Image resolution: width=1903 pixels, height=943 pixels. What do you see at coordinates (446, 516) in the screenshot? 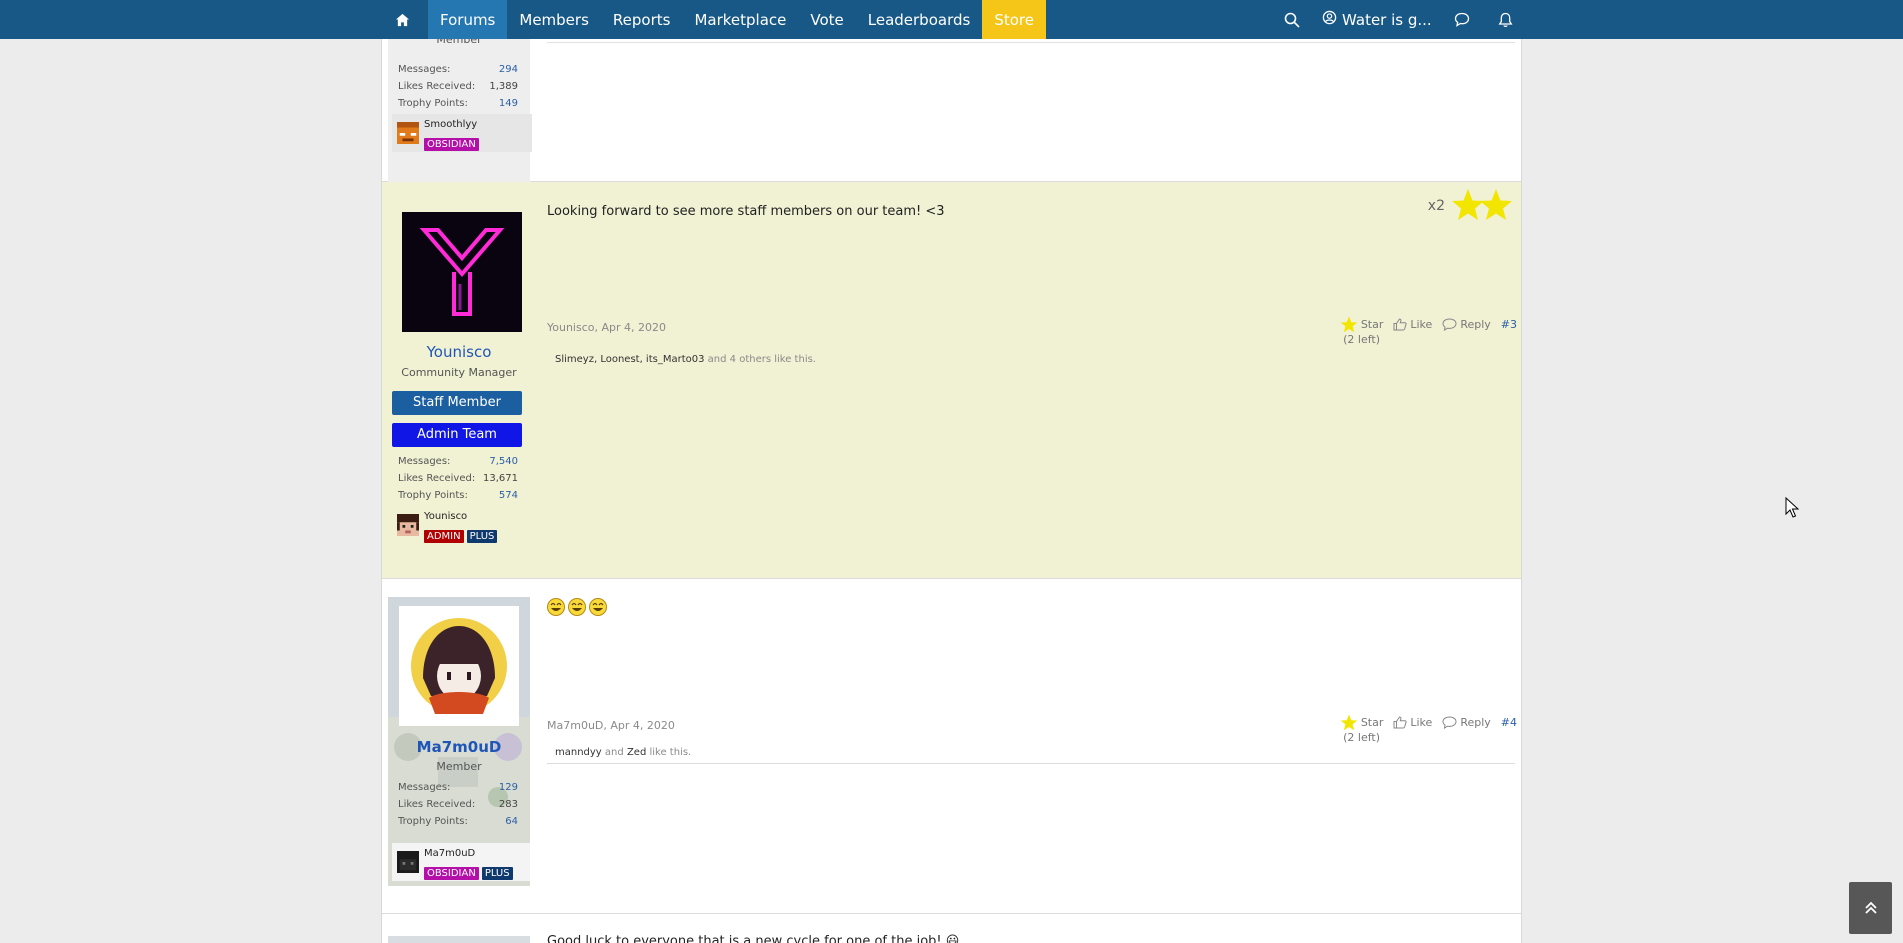
I see `minecraft-name: Younisco` at bounding box center [446, 516].